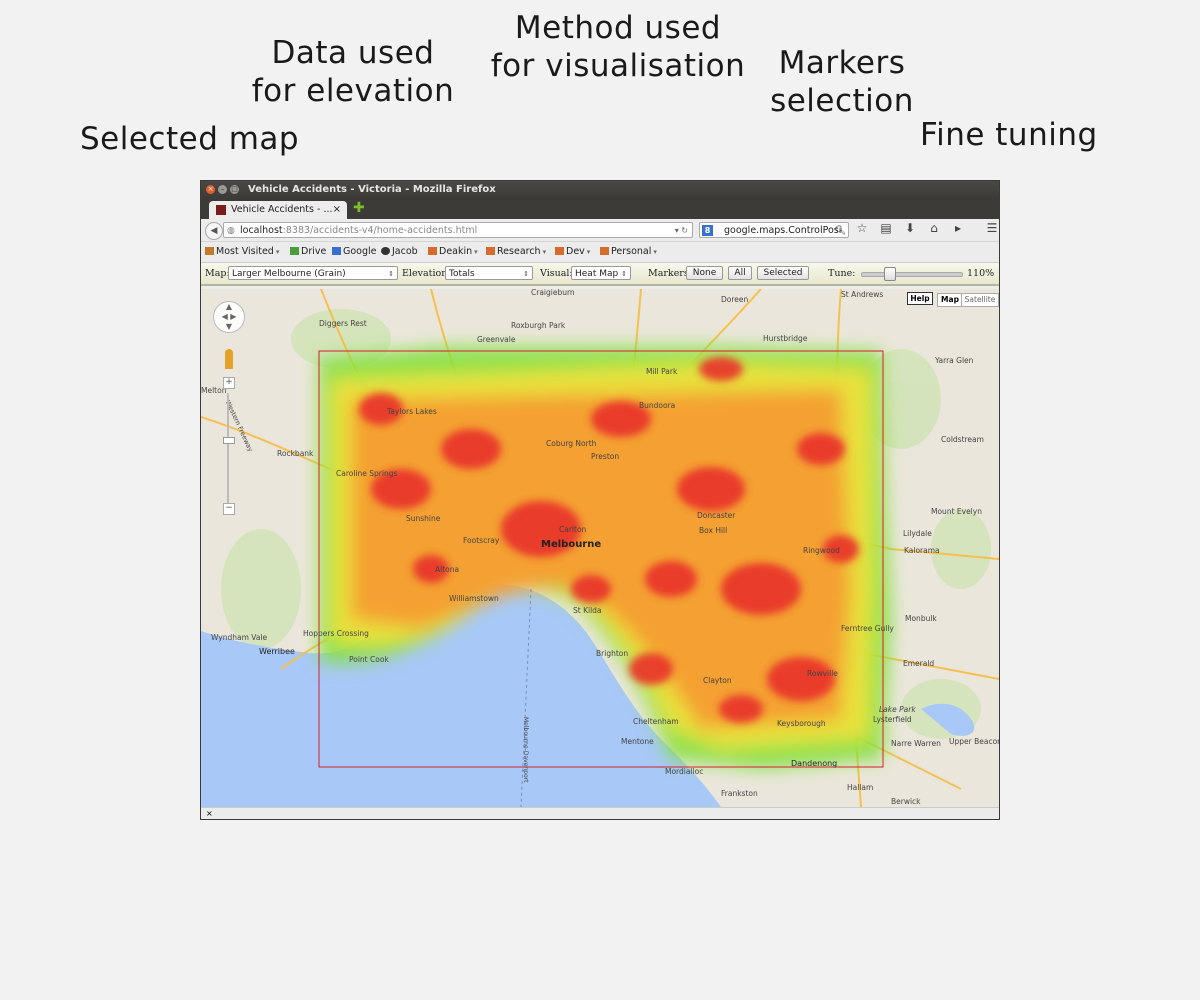 The image size is (1200, 1000). I want to click on tab-vehicle-accidents: Vehicle Accidents - ... ×, so click(278, 210).